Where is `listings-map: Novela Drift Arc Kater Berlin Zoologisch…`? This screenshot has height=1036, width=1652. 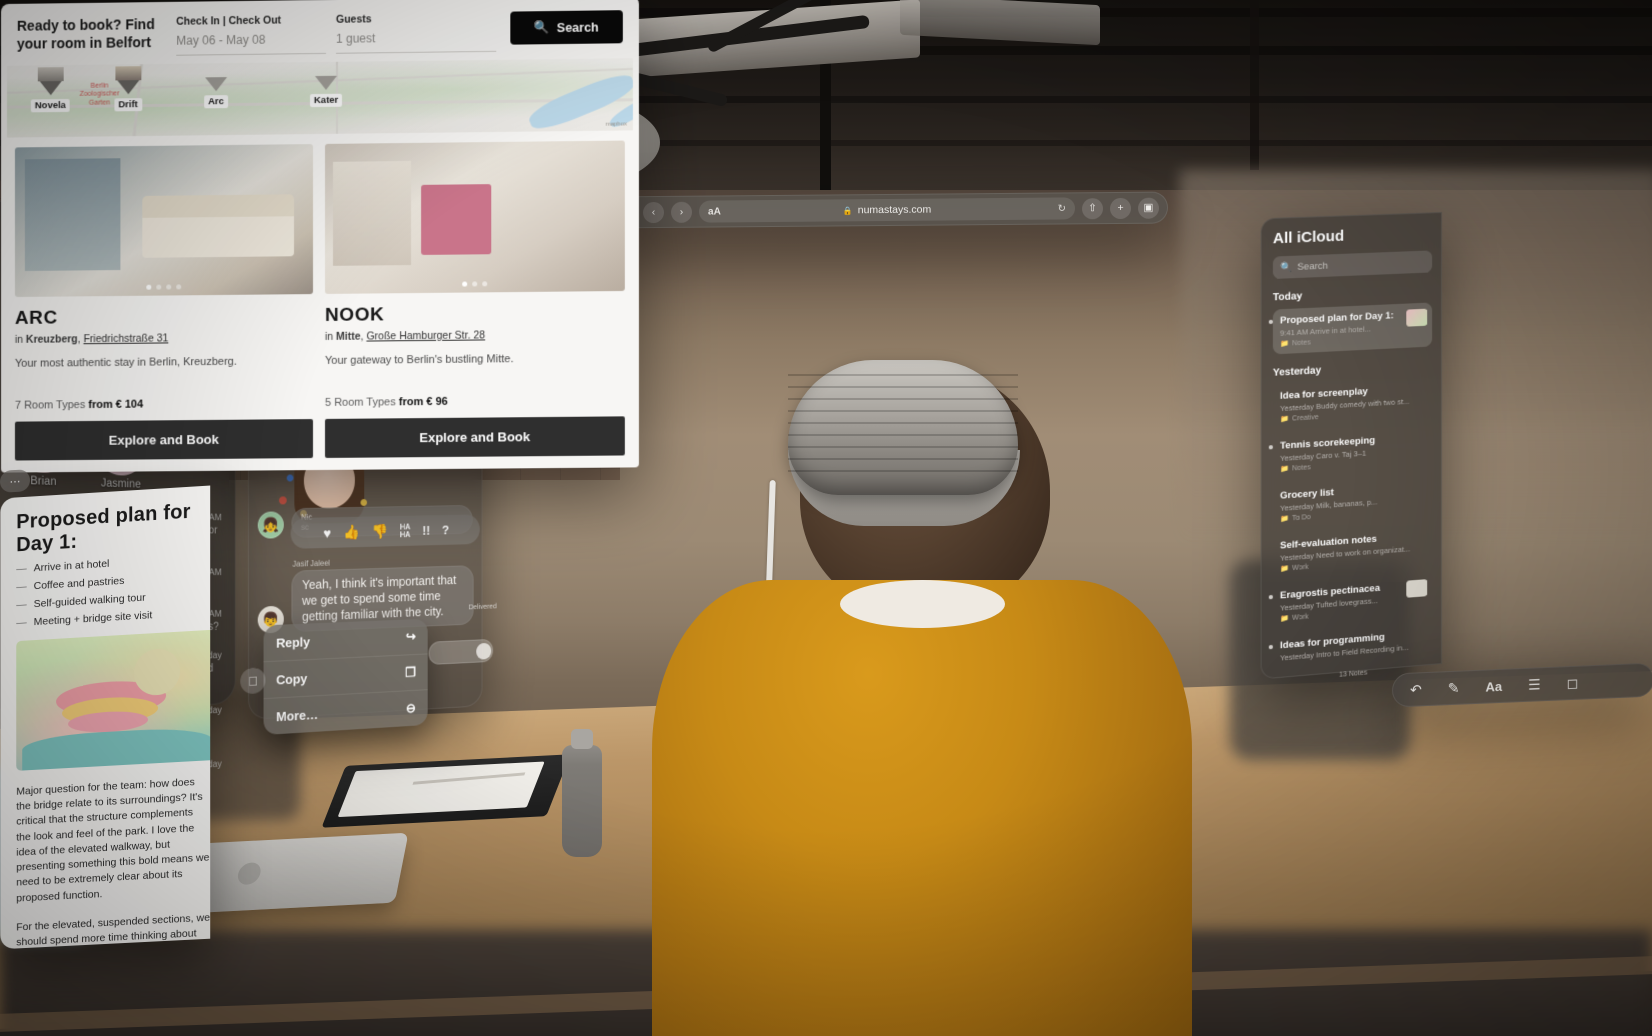 listings-map: Novela Drift Arc Kater Berlin Zoologisch… is located at coordinates (319, 98).